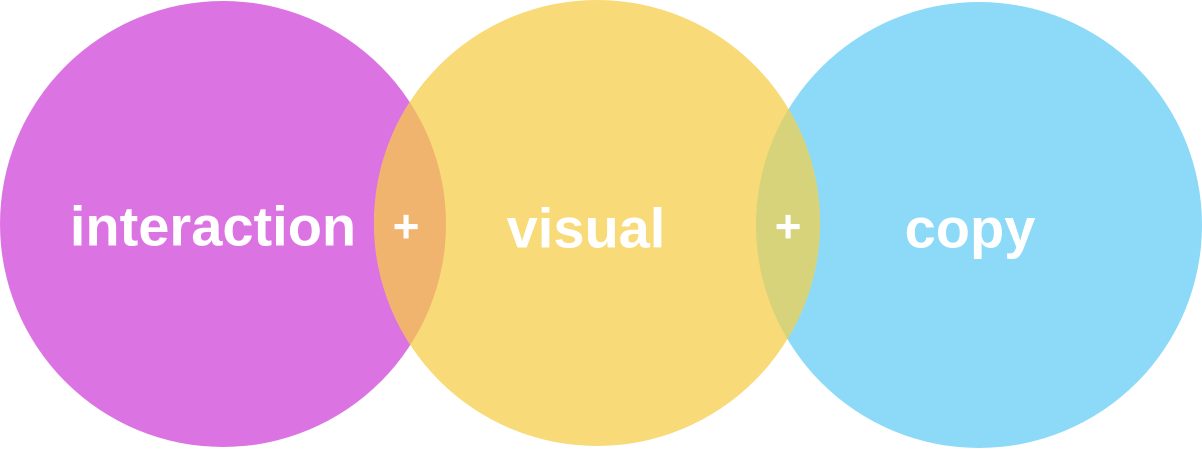 Image resolution: width=1202 pixels, height=451 pixels. I want to click on plus-sign-right: +, so click(788, 226).